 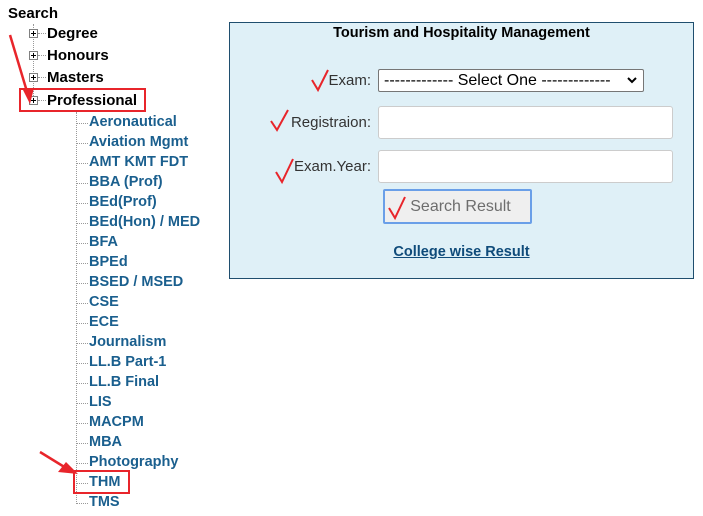 What do you see at coordinates (124, 382) in the screenshot?
I see `tree-child-item: LL.B Final` at bounding box center [124, 382].